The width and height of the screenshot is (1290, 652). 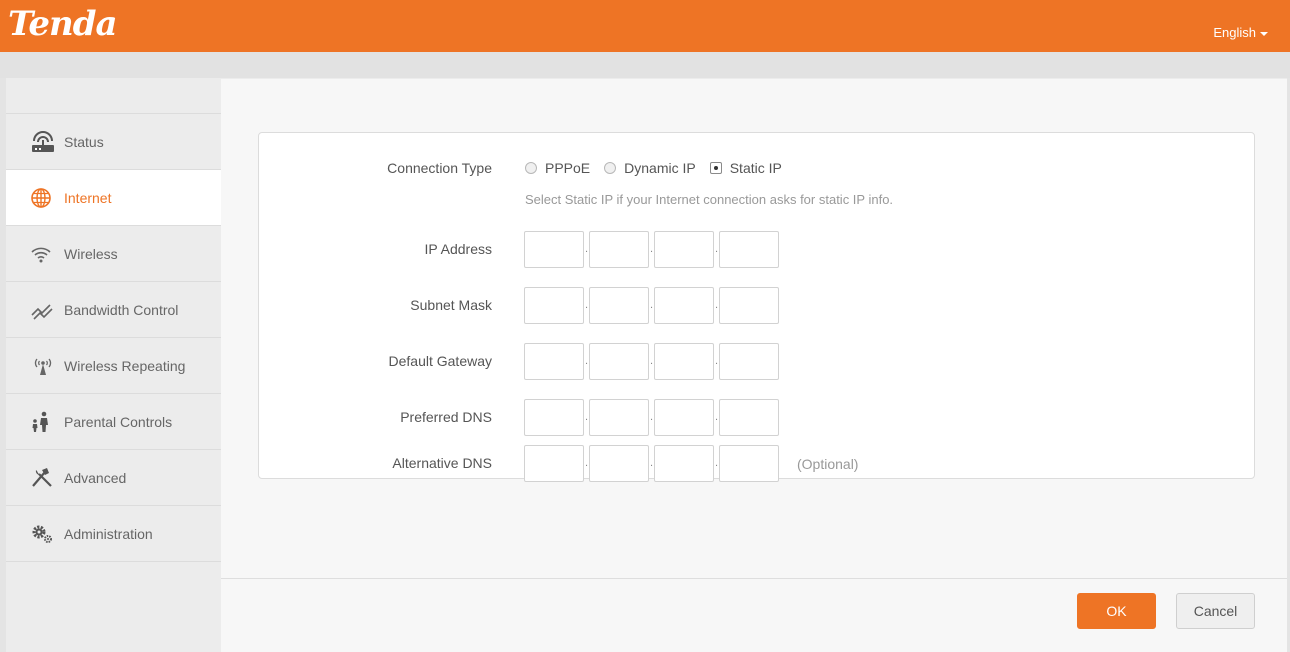 I want to click on top-bar: Tenda English, so click(x=645, y=26).